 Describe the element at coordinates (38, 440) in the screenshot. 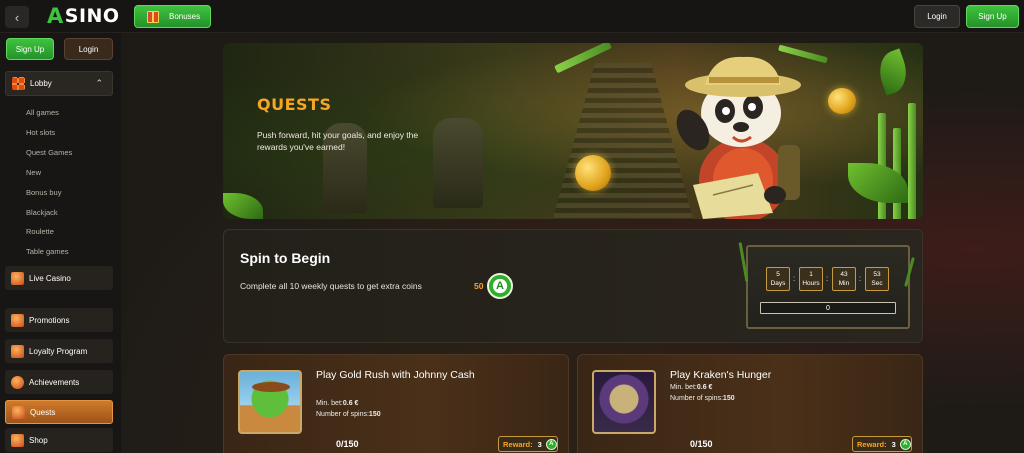

I see `sidebar-item-label: Shop` at that location.